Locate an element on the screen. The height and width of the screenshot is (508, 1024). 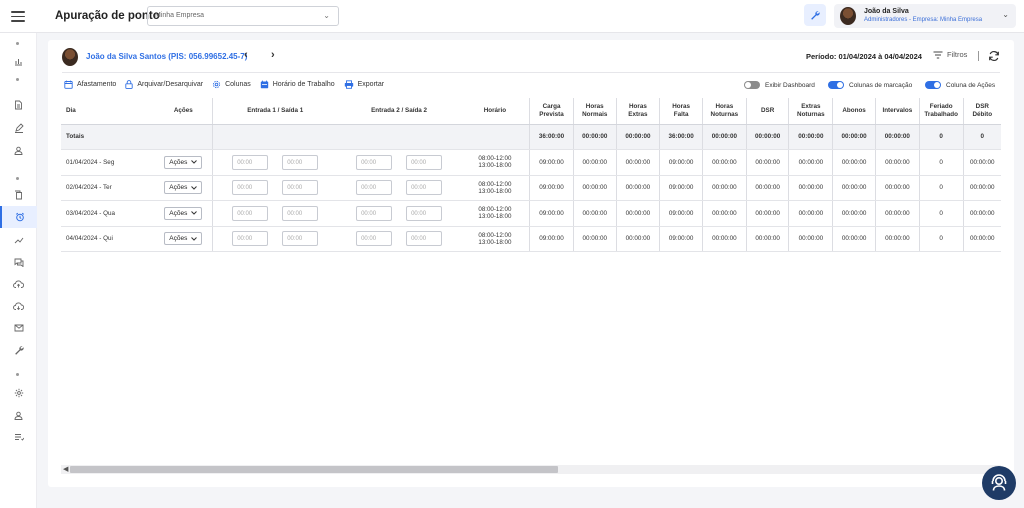
page-title: Apuração de ponto is located at coordinates (107, 16).